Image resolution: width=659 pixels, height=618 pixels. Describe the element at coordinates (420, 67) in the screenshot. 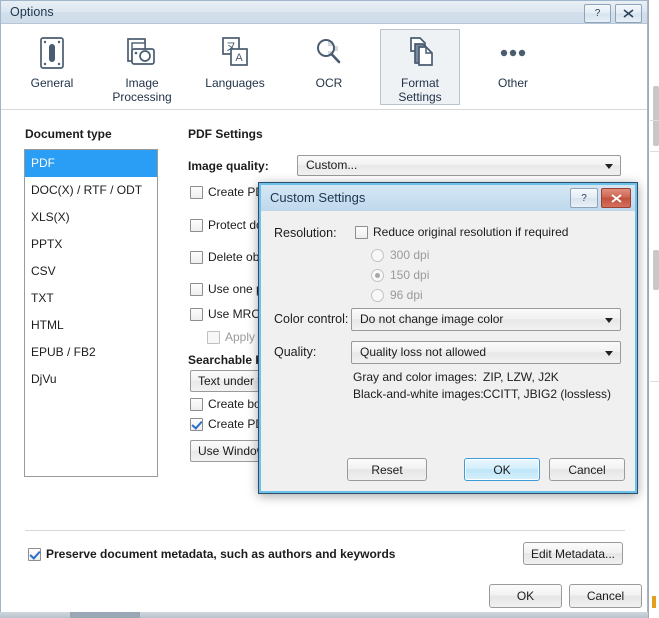

I see `toolbar-item-format-settings: Format Settings` at that location.